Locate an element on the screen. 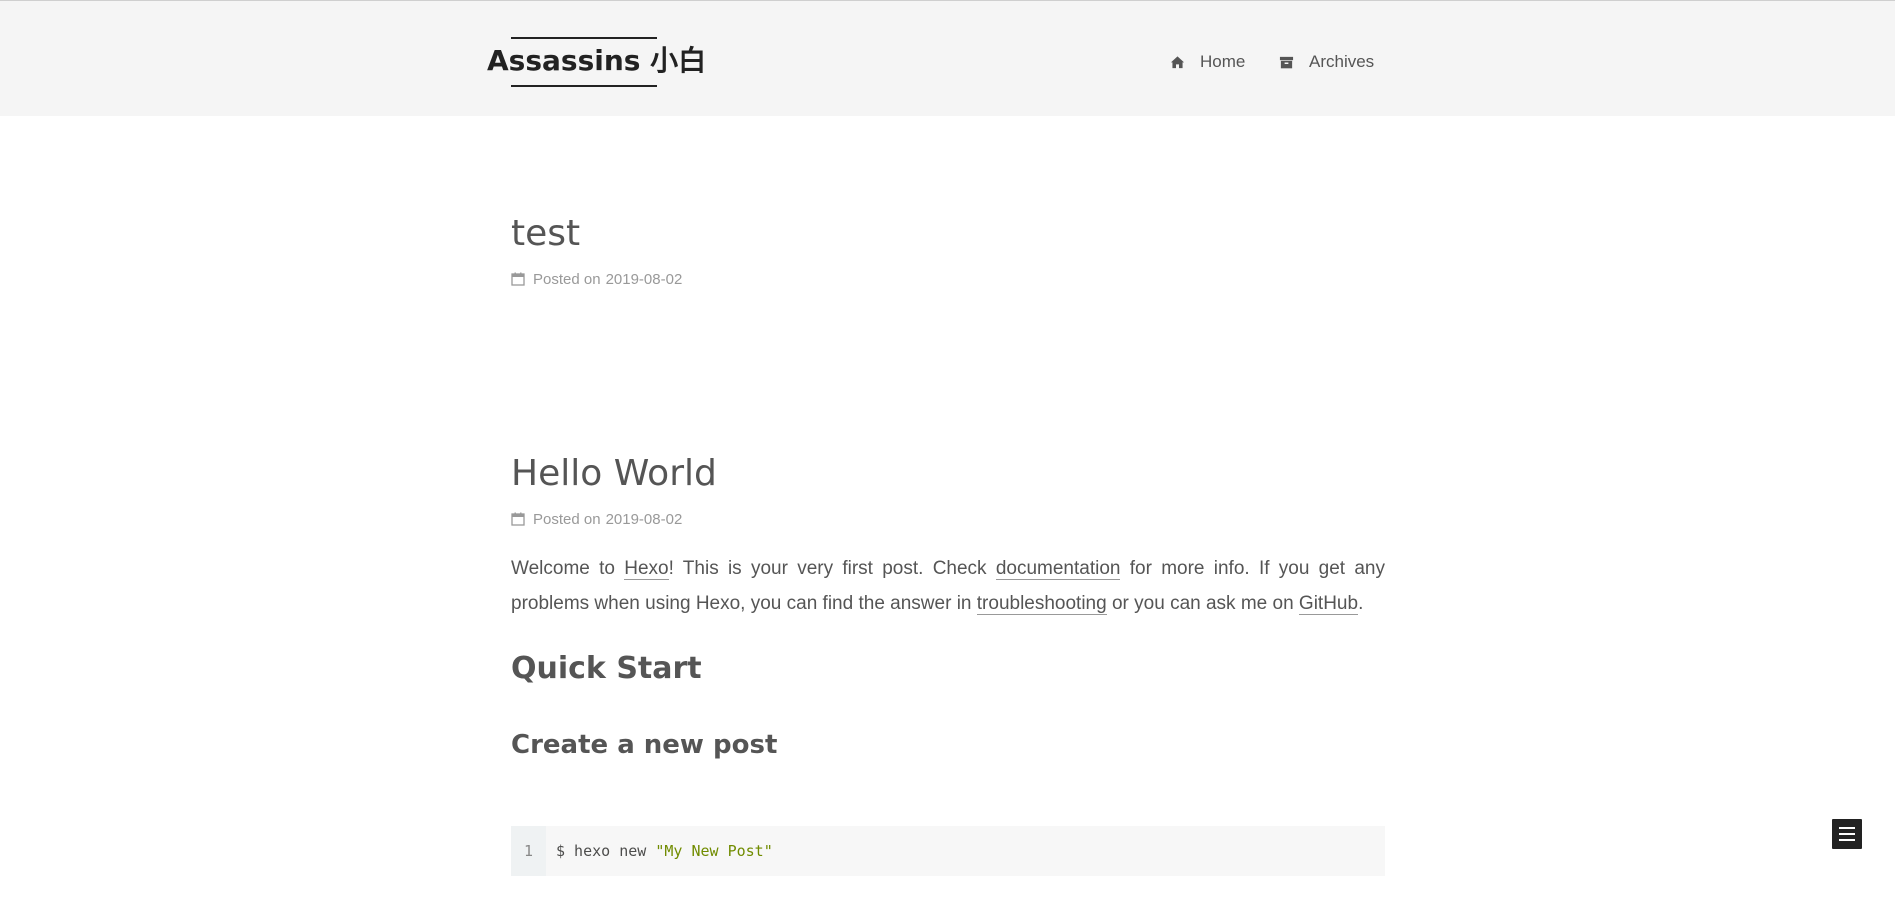 The image size is (1895, 898). text-segment: Welcome to is located at coordinates (568, 568).